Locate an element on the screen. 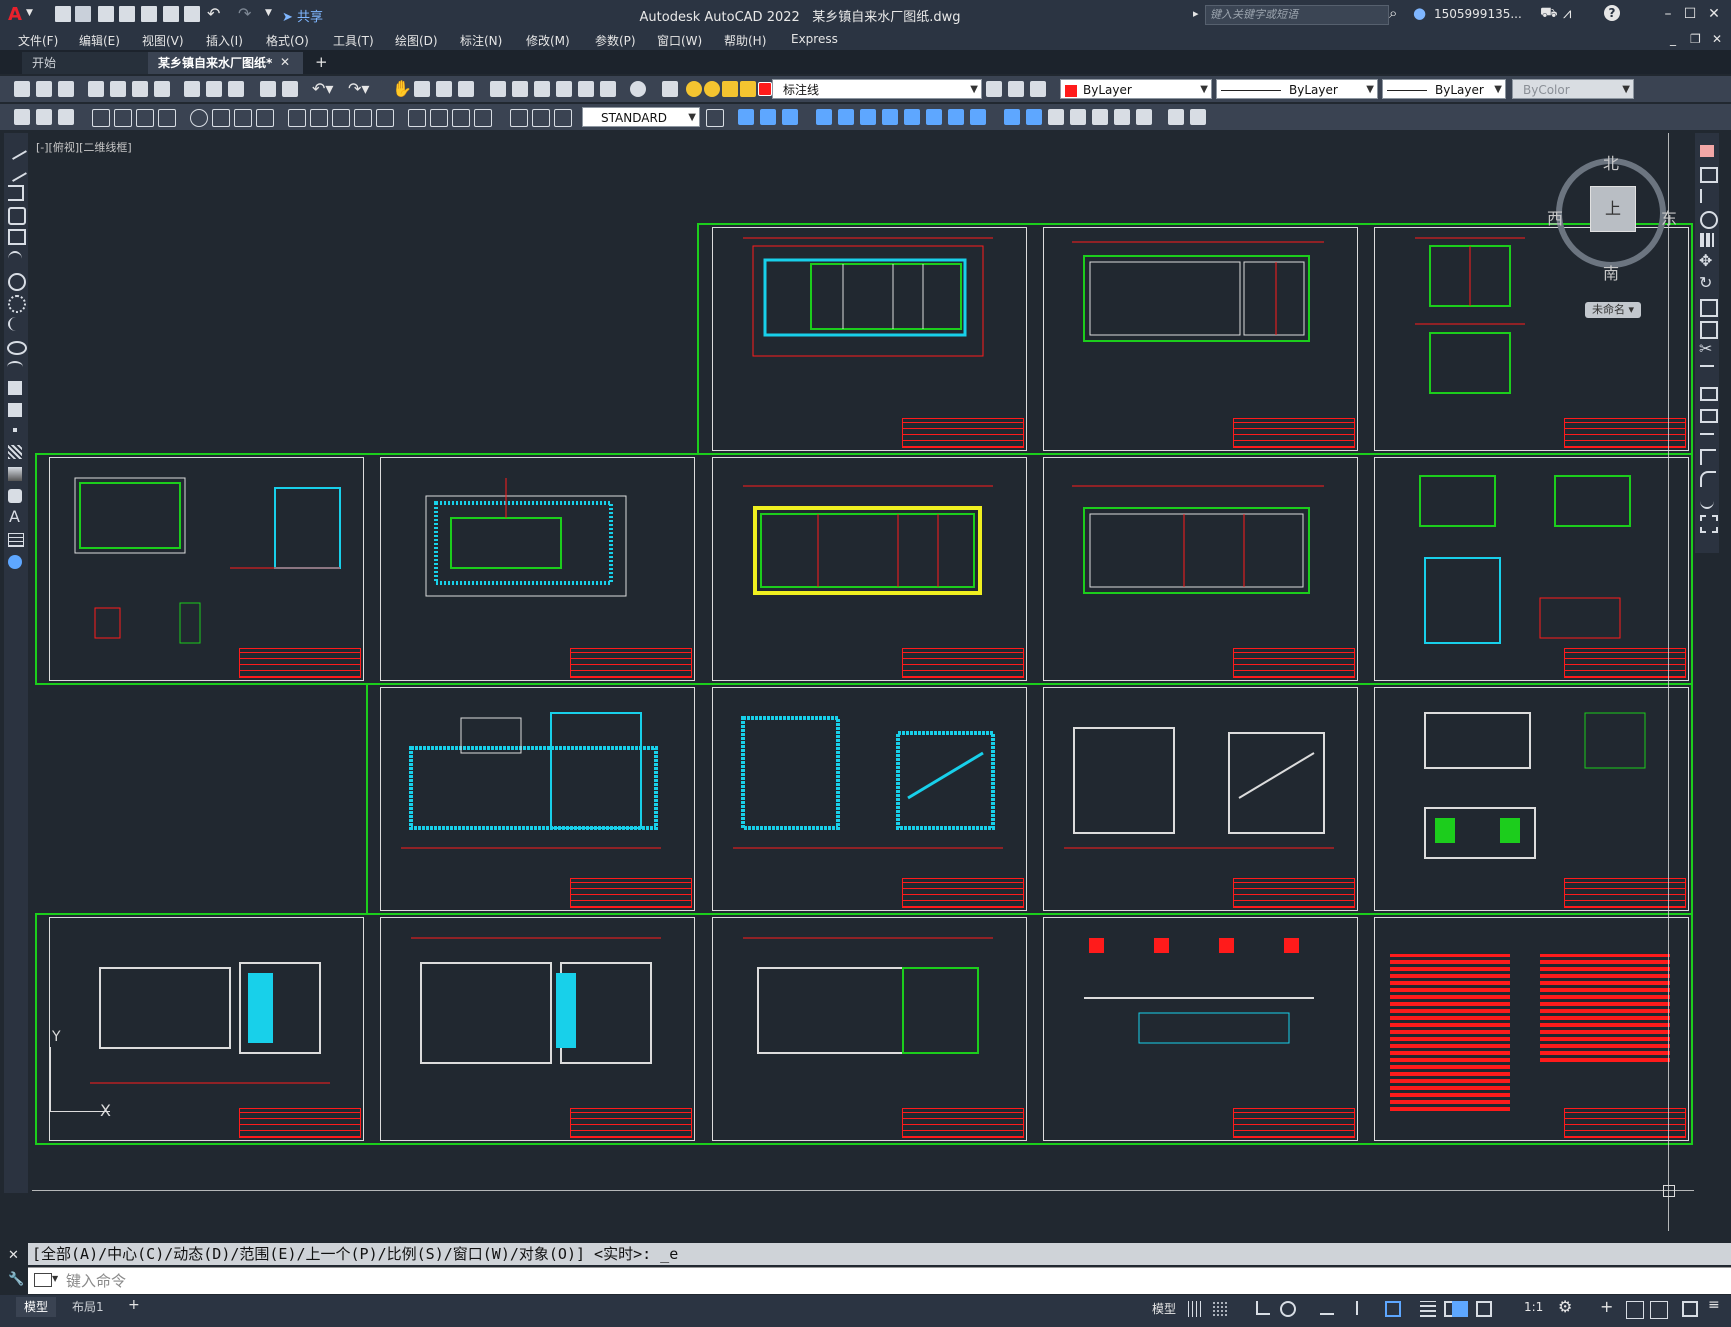 The image size is (1731, 1327). ortho-icon is located at coordinates (1263, 1308).